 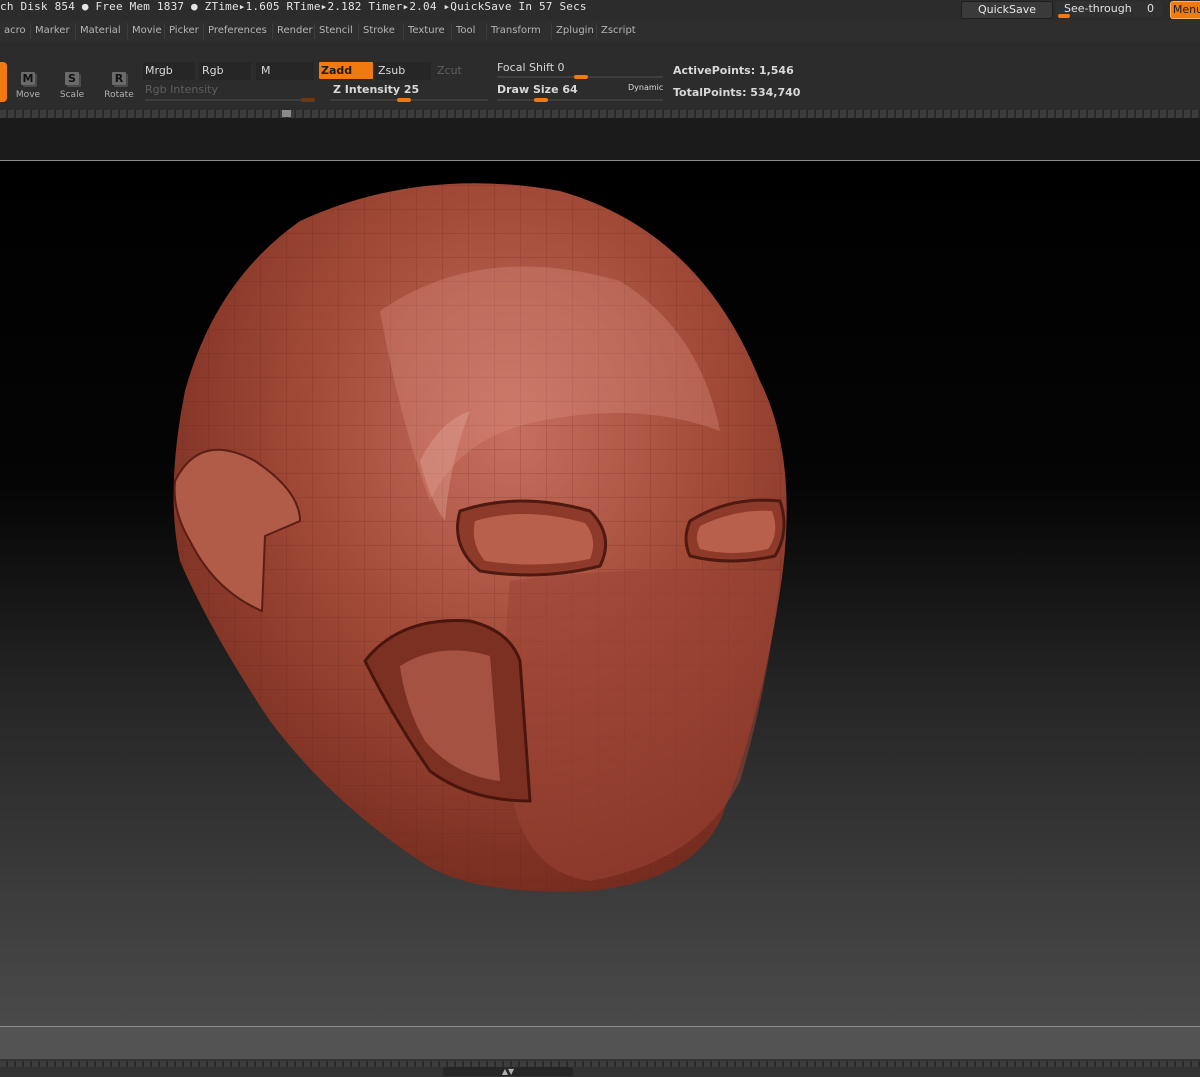 I want to click on shelf-divider, so click(x=600, y=114).